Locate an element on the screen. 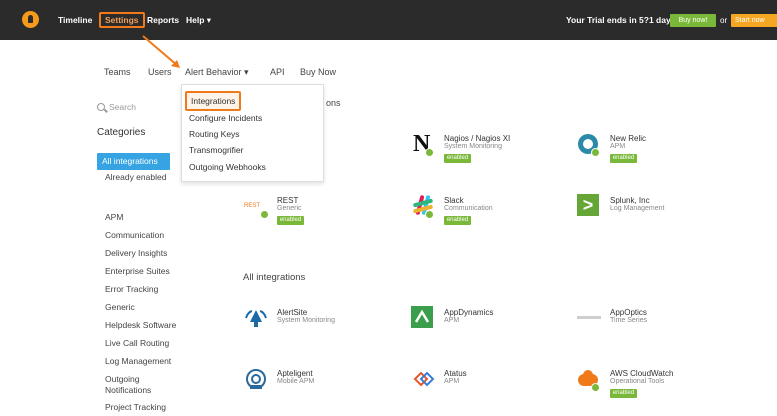  slack-logo-icon is located at coordinates (423, 206).